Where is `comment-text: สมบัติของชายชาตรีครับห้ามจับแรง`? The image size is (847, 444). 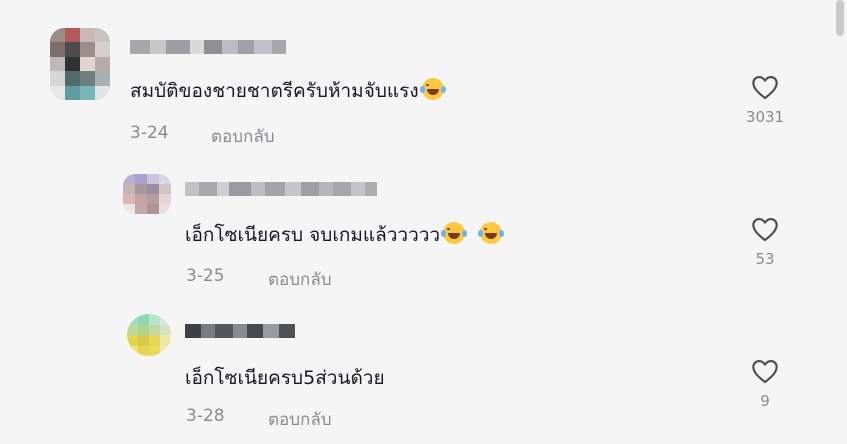
comment-text: สมบัติของชายชาตรีครับห้ามจับแรง is located at coordinates (288, 90).